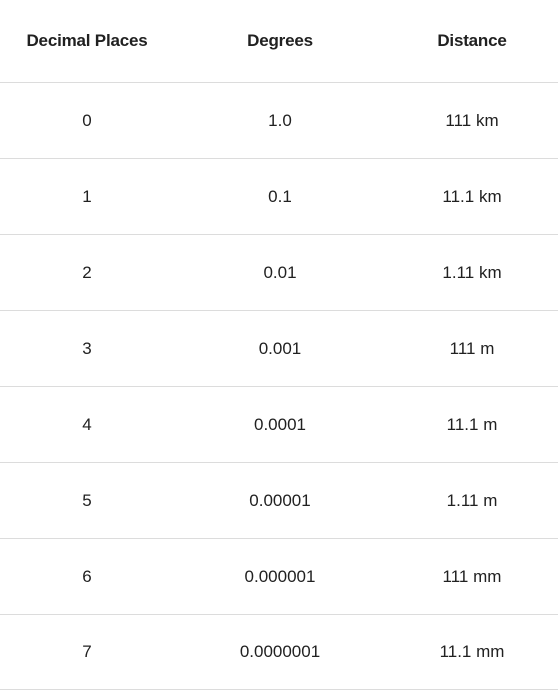 Image resolution: width=558 pixels, height=690 pixels. What do you see at coordinates (87, 120) in the screenshot?
I see `decimal-places-cell: 0` at bounding box center [87, 120].